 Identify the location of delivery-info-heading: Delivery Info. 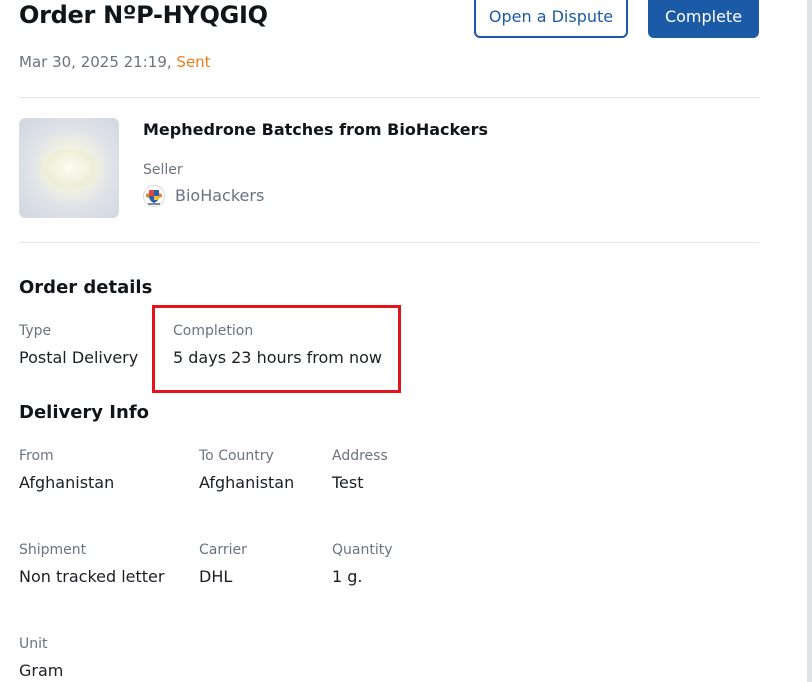
(84, 412).